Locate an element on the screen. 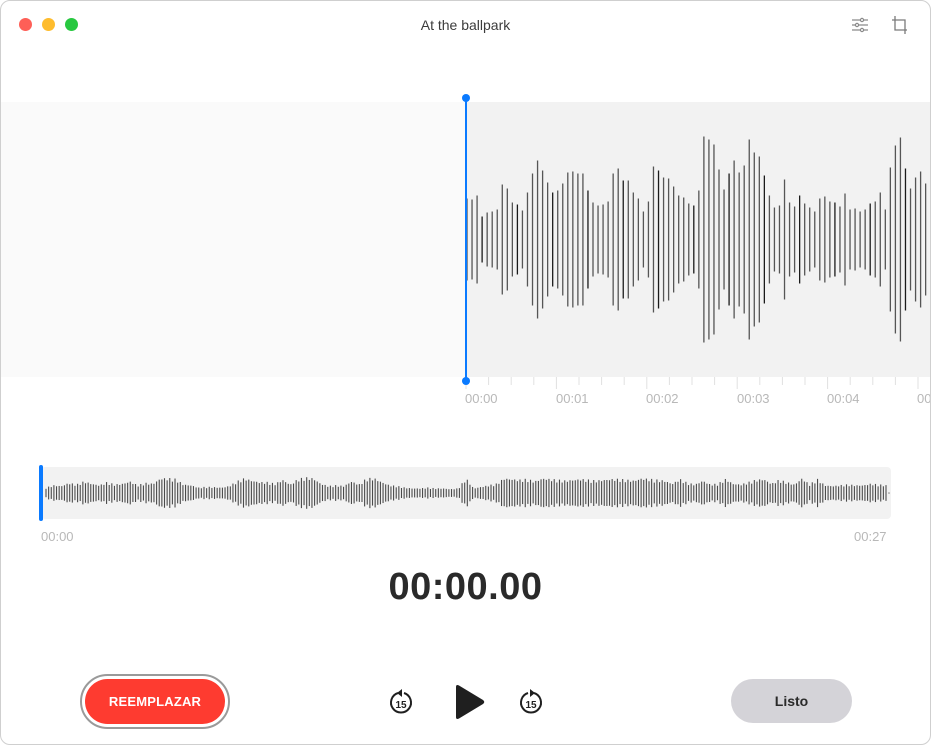  overview-start-time: 00:00 is located at coordinates (57, 536).